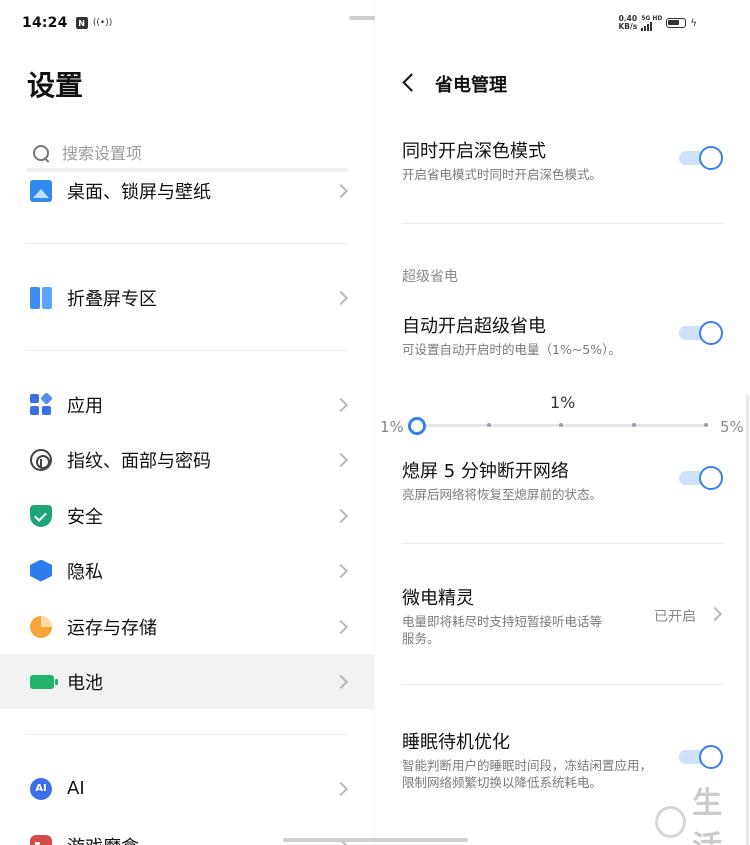 This screenshot has height=845, width=750. Describe the element at coordinates (192, 153) in the screenshot. I see `search-input` at that location.